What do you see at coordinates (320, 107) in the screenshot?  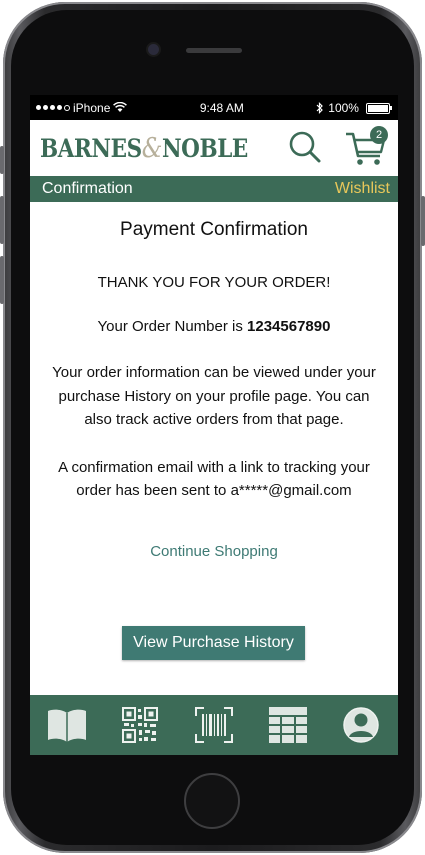 I see `bluetooth-icon` at bounding box center [320, 107].